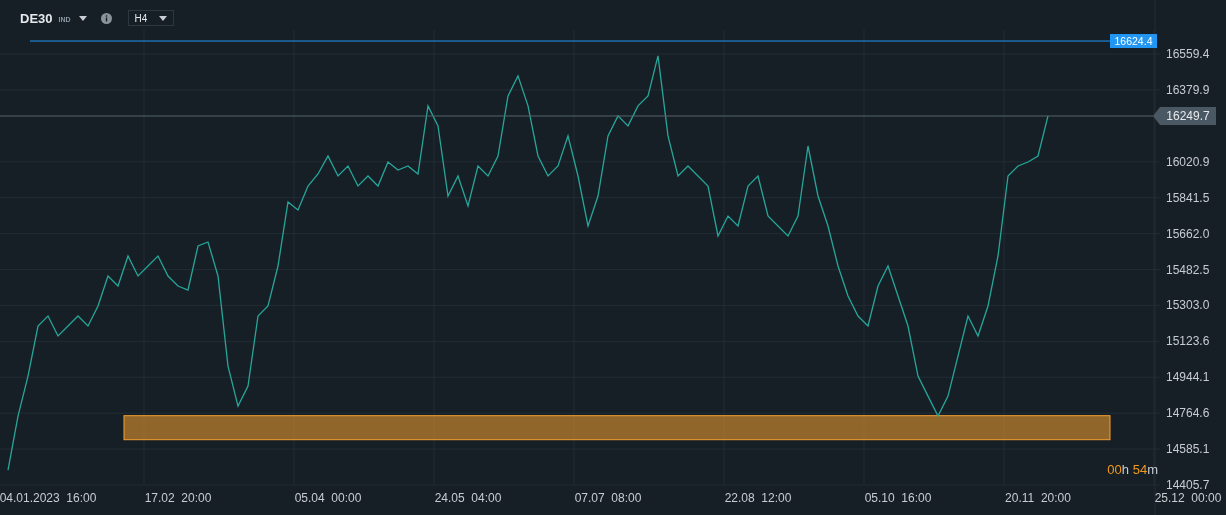 The height and width of the screenshot is (515, 1226). I want to click on current-price-label: 16249.7, so click(1184, 116).